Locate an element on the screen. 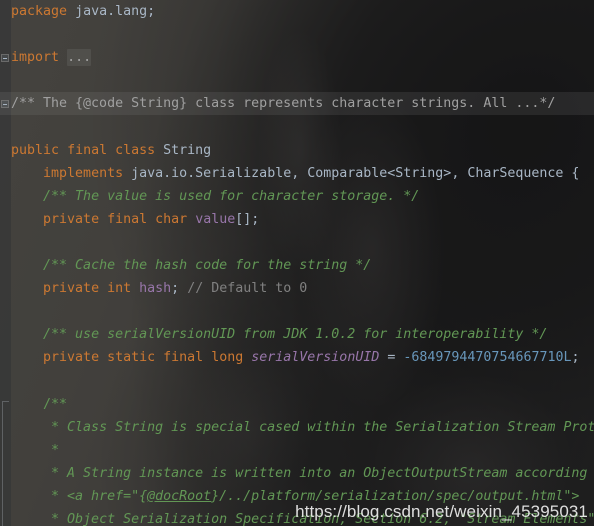  line-field-hash-token-5: hash is located at coordinates (155, 289).